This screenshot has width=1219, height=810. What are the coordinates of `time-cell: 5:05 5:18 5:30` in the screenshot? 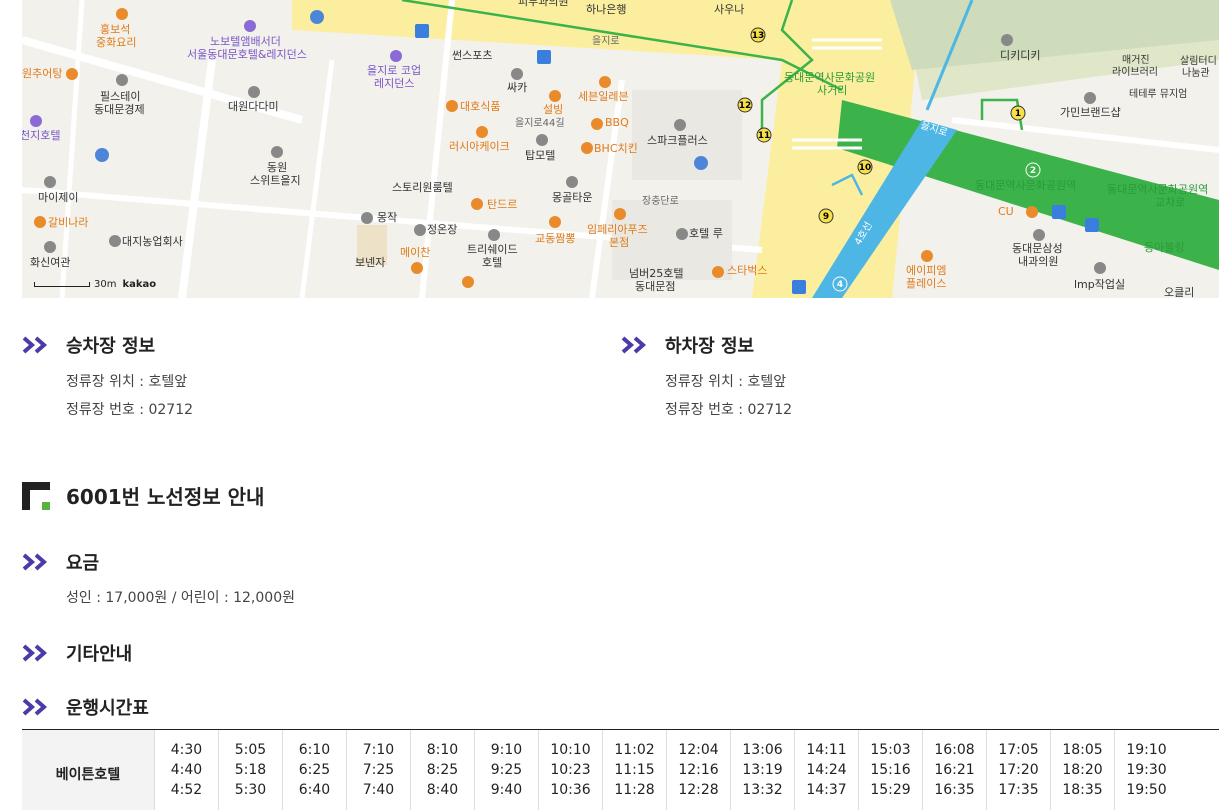 It's located at (250, 770).